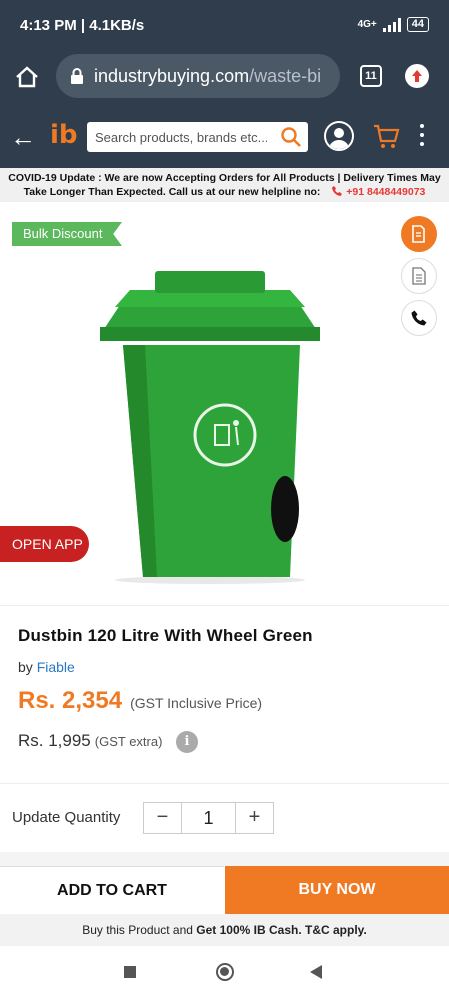  Describe the element at coordinates (66, 817) in the screenshot. I see `quantity-label: Update Quantity` at that location.